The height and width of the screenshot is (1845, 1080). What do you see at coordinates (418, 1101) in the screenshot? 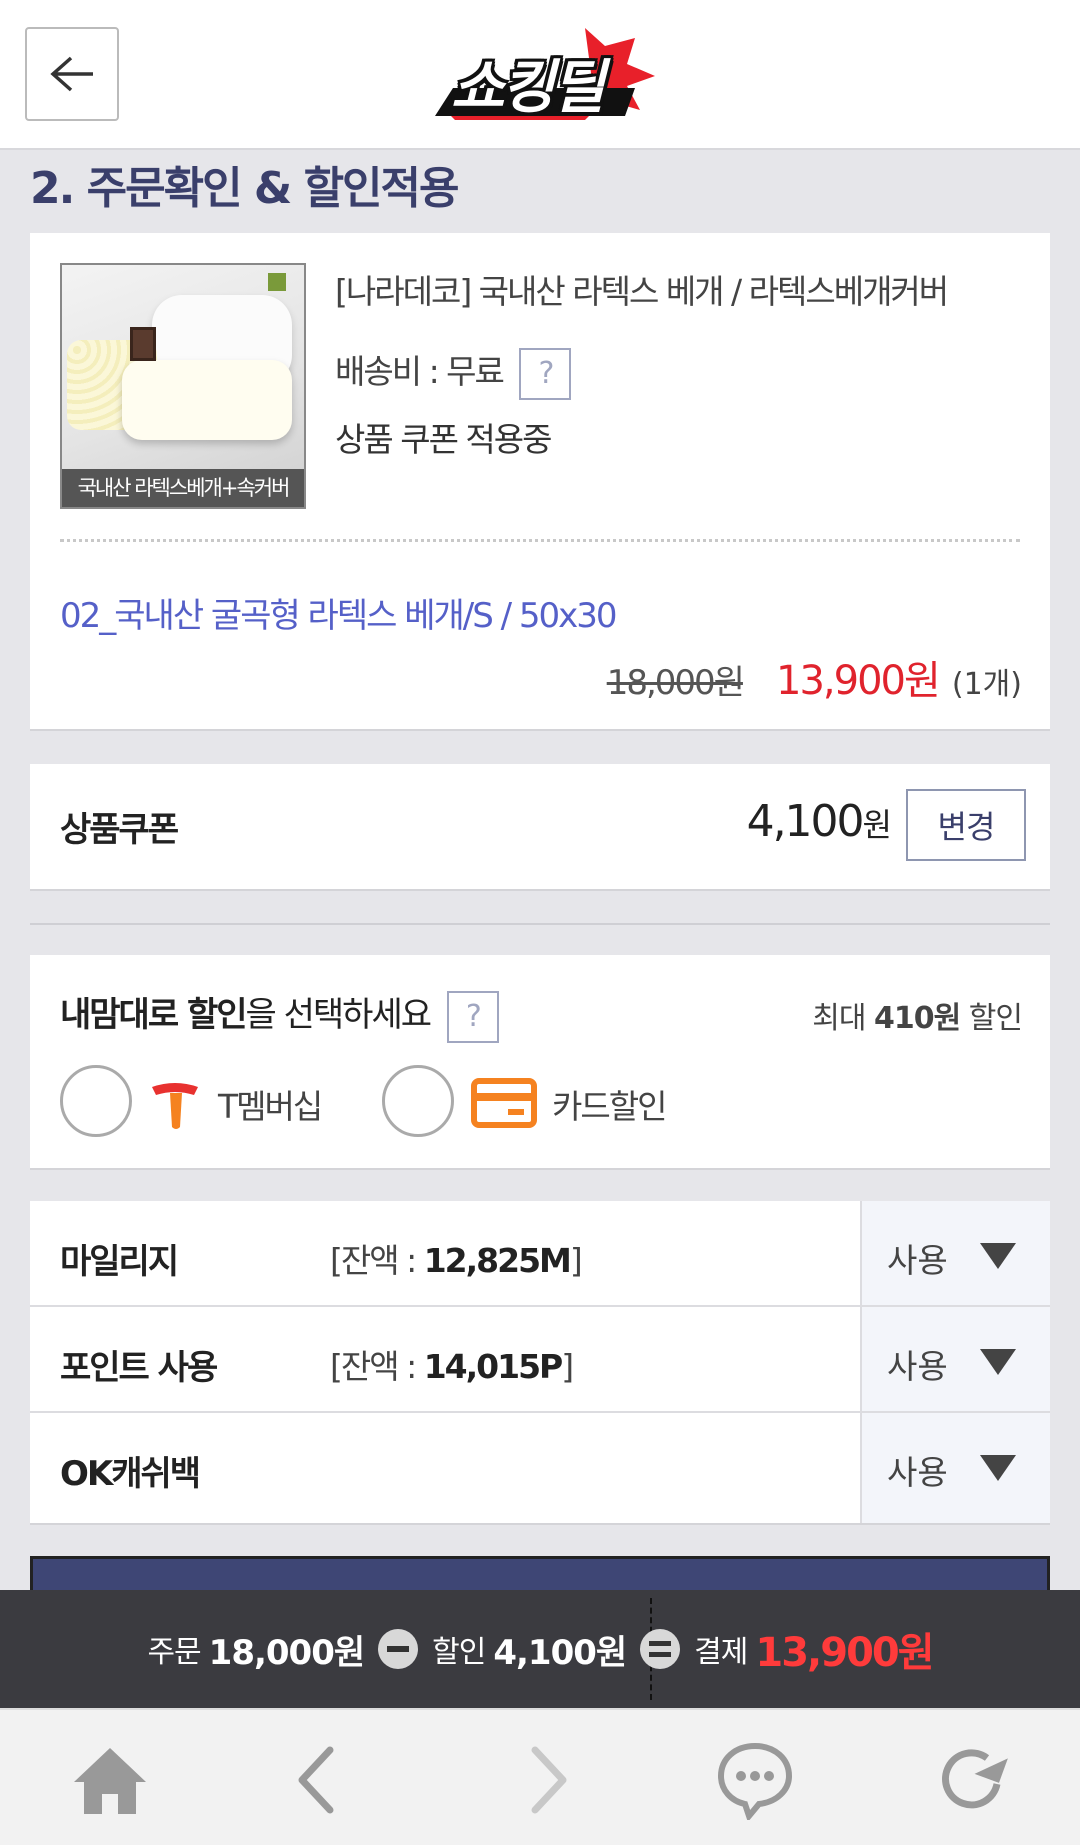
I see `card-discount-radio` at bounding box center [418, 1101].